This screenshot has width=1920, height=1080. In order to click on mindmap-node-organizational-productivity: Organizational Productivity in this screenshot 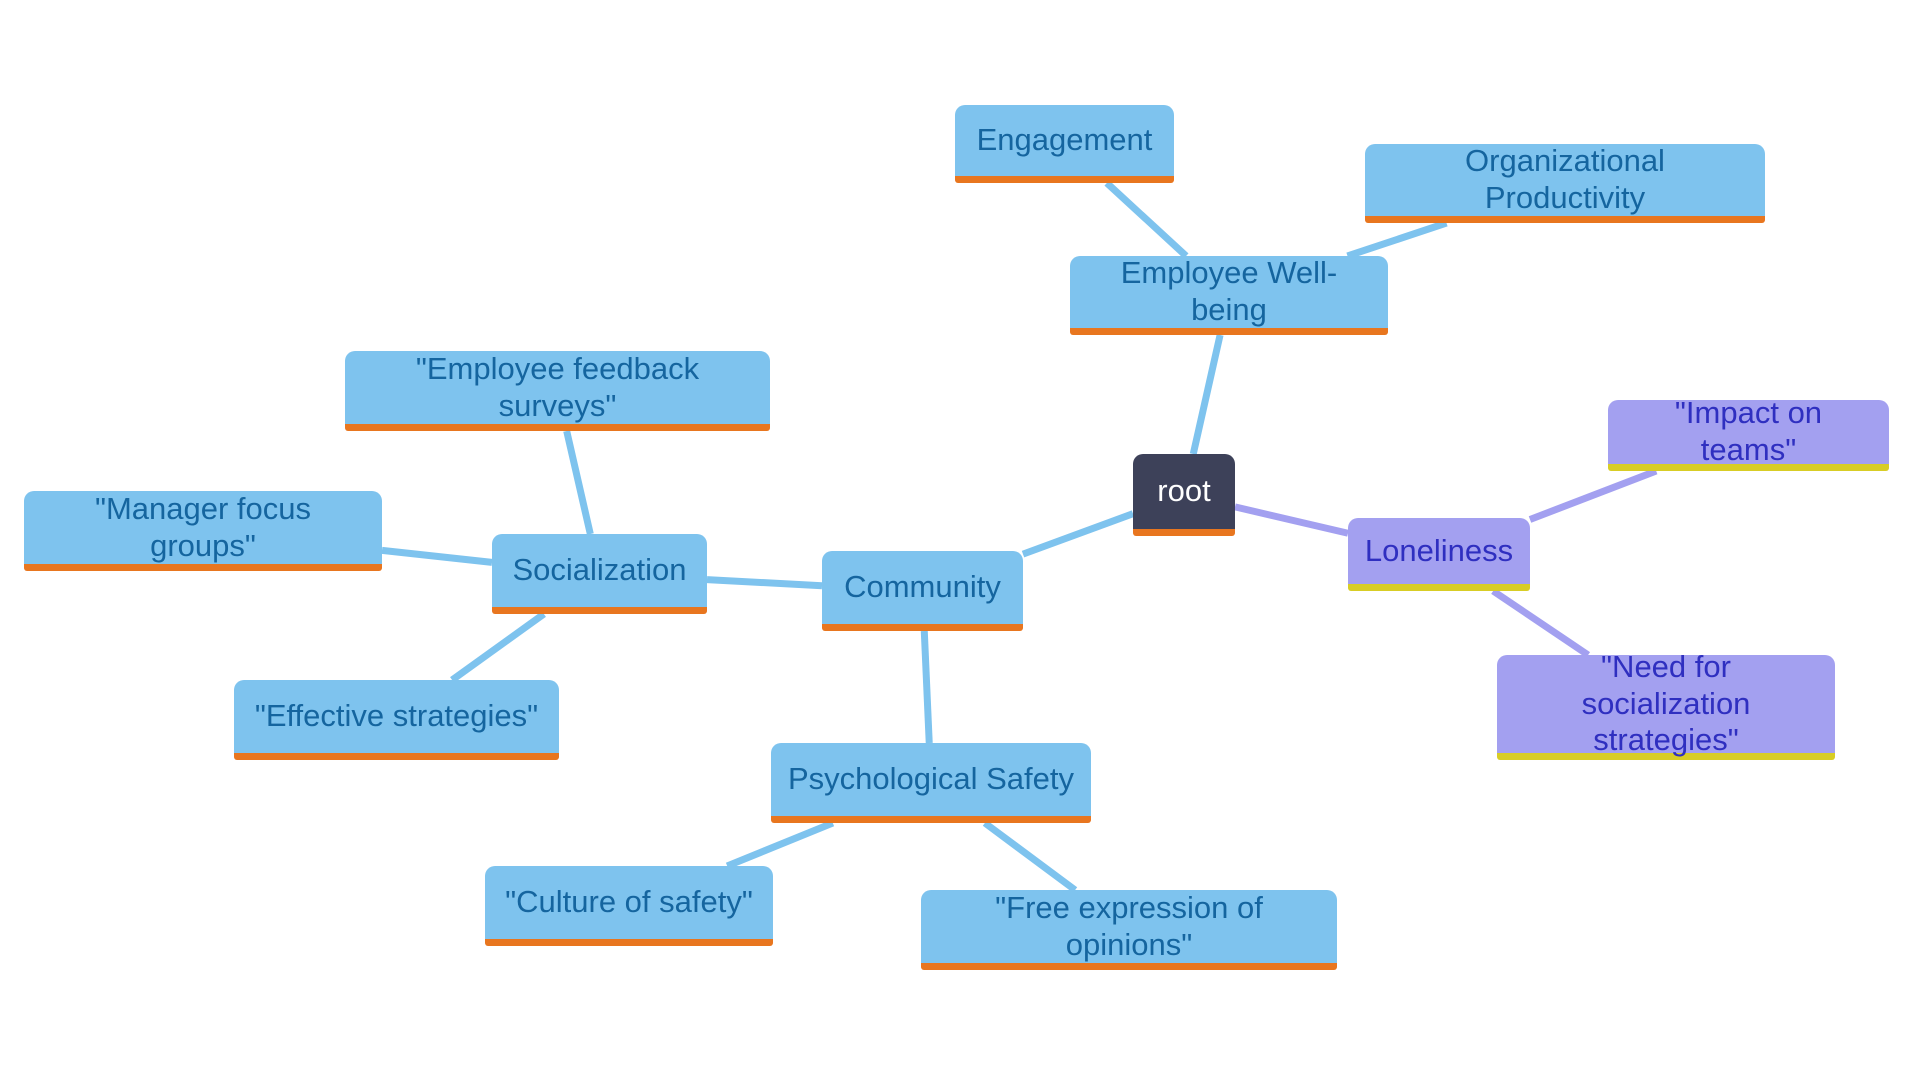, I will do `click(1565, 183)`.